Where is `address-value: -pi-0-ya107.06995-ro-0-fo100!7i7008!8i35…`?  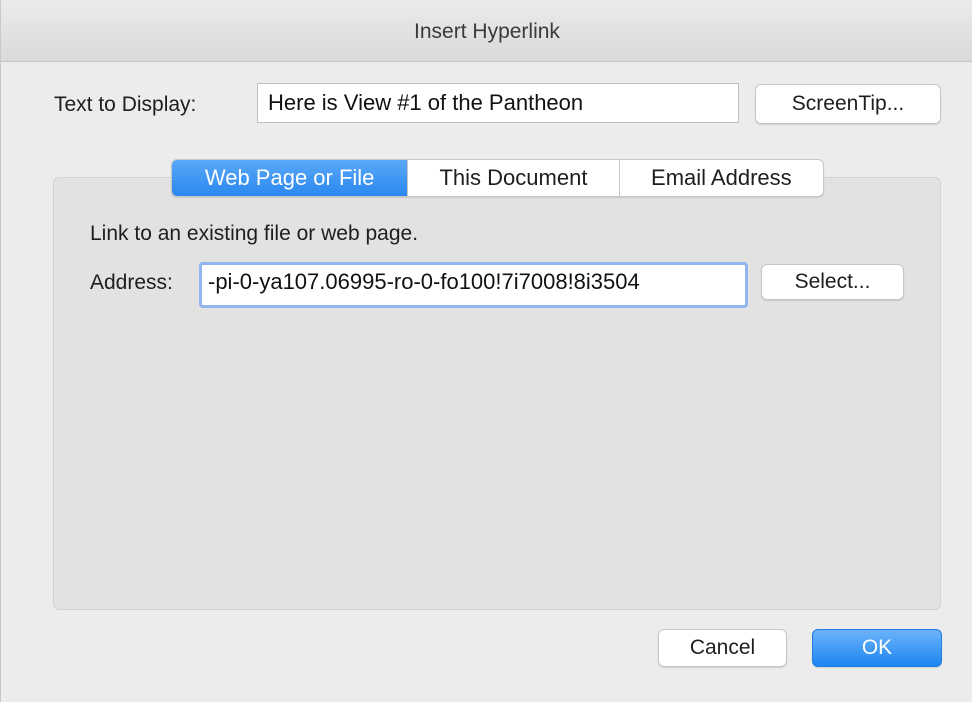
address-value: -pi-0-ya107.06995-ro-0-fo100!7i7008!8i35… is located at coordinates (424, 281).